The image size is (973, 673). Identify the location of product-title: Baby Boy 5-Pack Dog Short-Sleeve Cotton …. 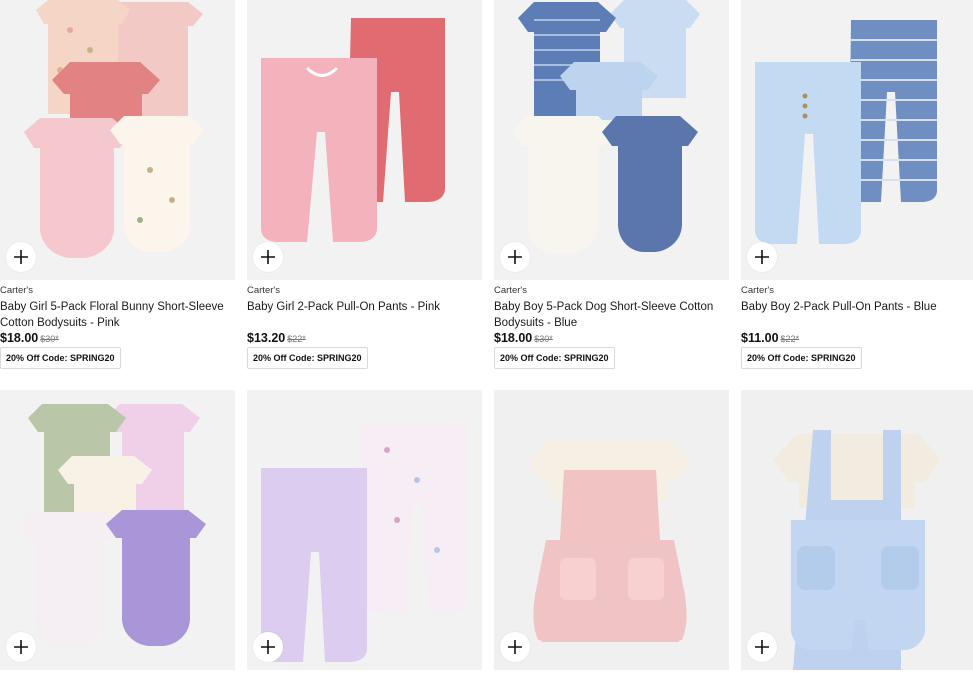
(610, 315).